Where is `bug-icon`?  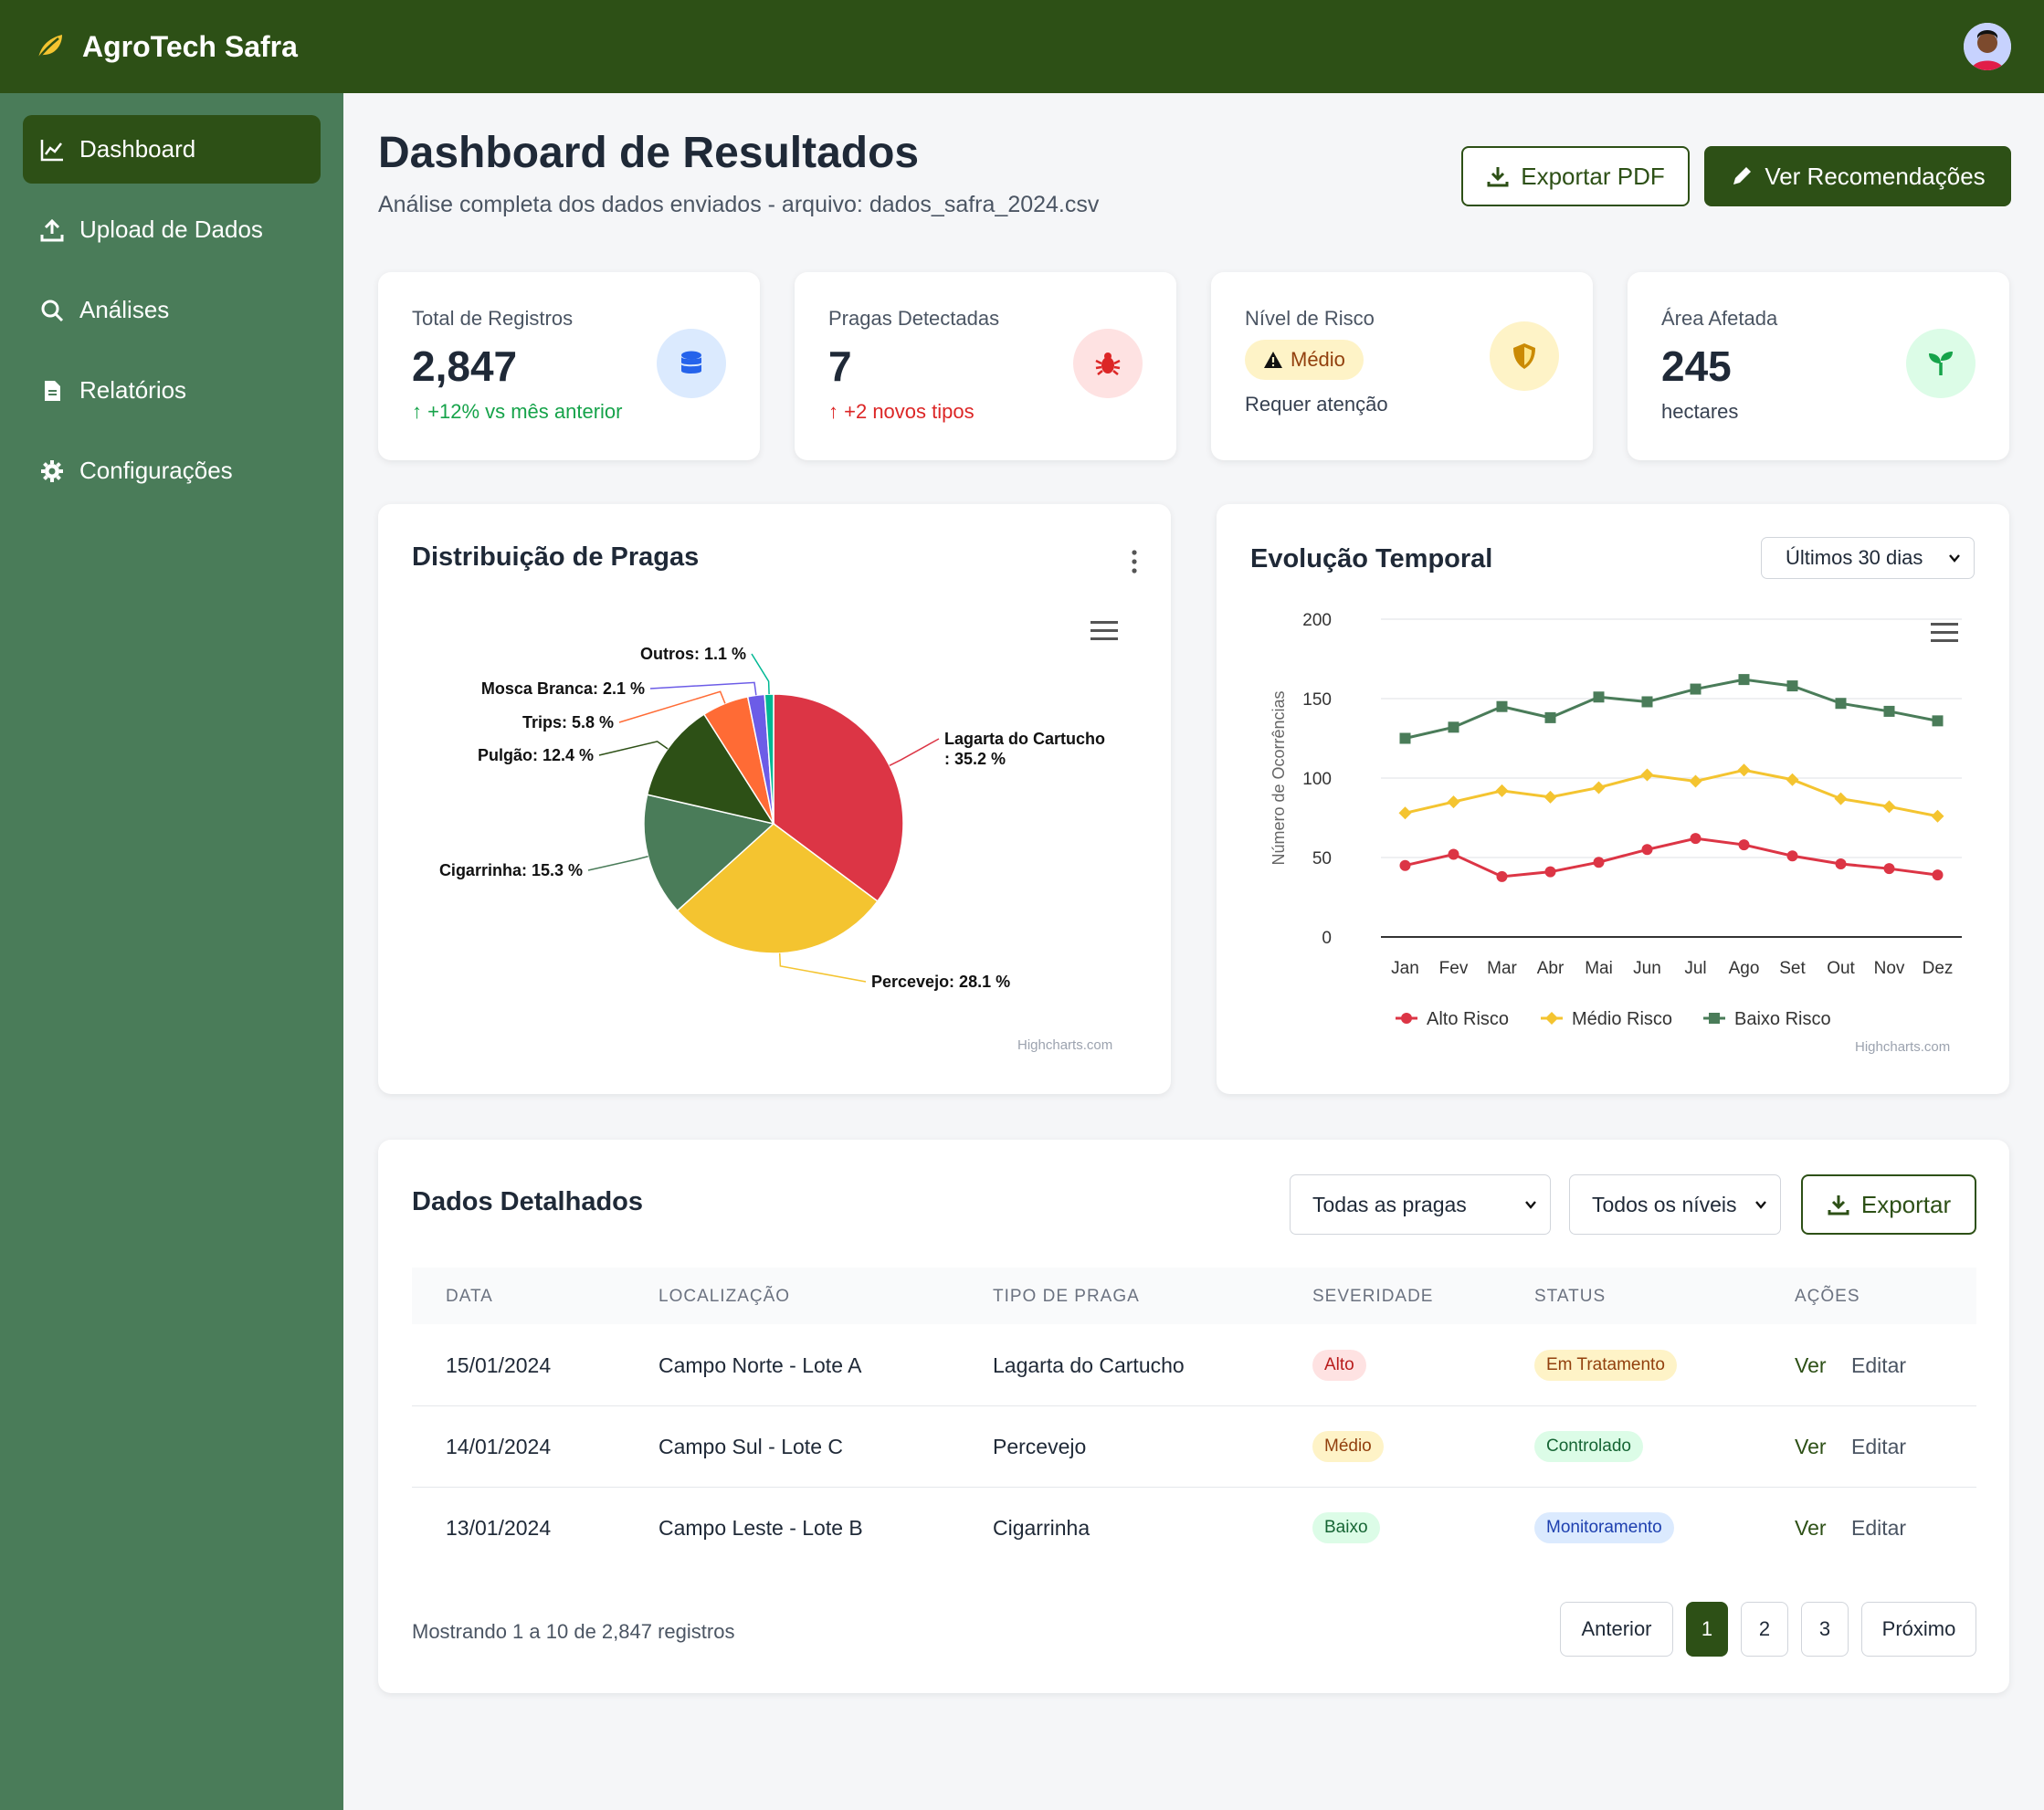 bug-icon is located at coordinates (1108, 364).